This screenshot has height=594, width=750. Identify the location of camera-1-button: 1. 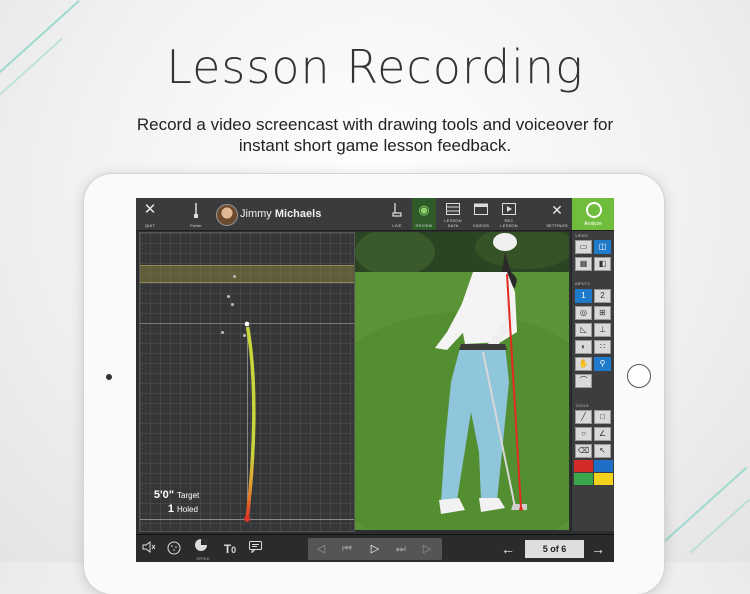
(583, 296).